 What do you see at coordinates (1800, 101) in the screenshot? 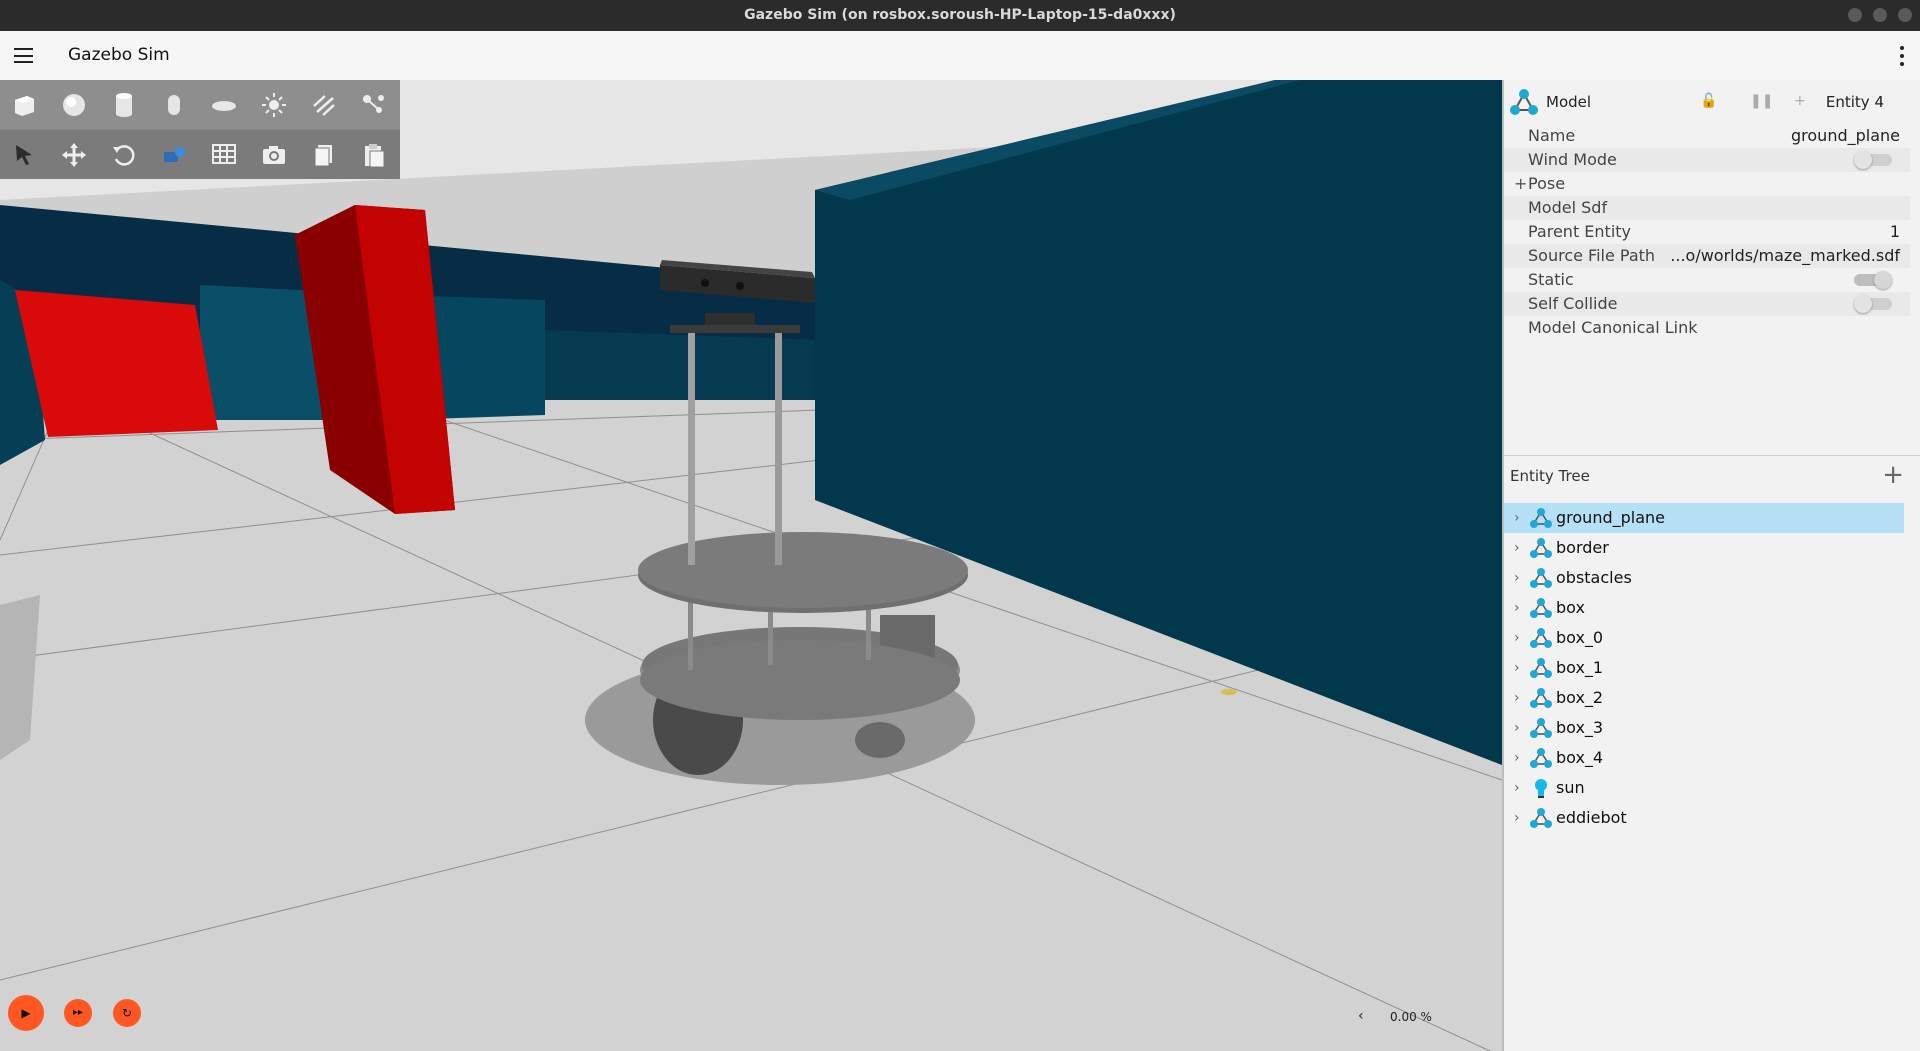
I see `add-component-icon: +` at bounding box center [1800, 101].